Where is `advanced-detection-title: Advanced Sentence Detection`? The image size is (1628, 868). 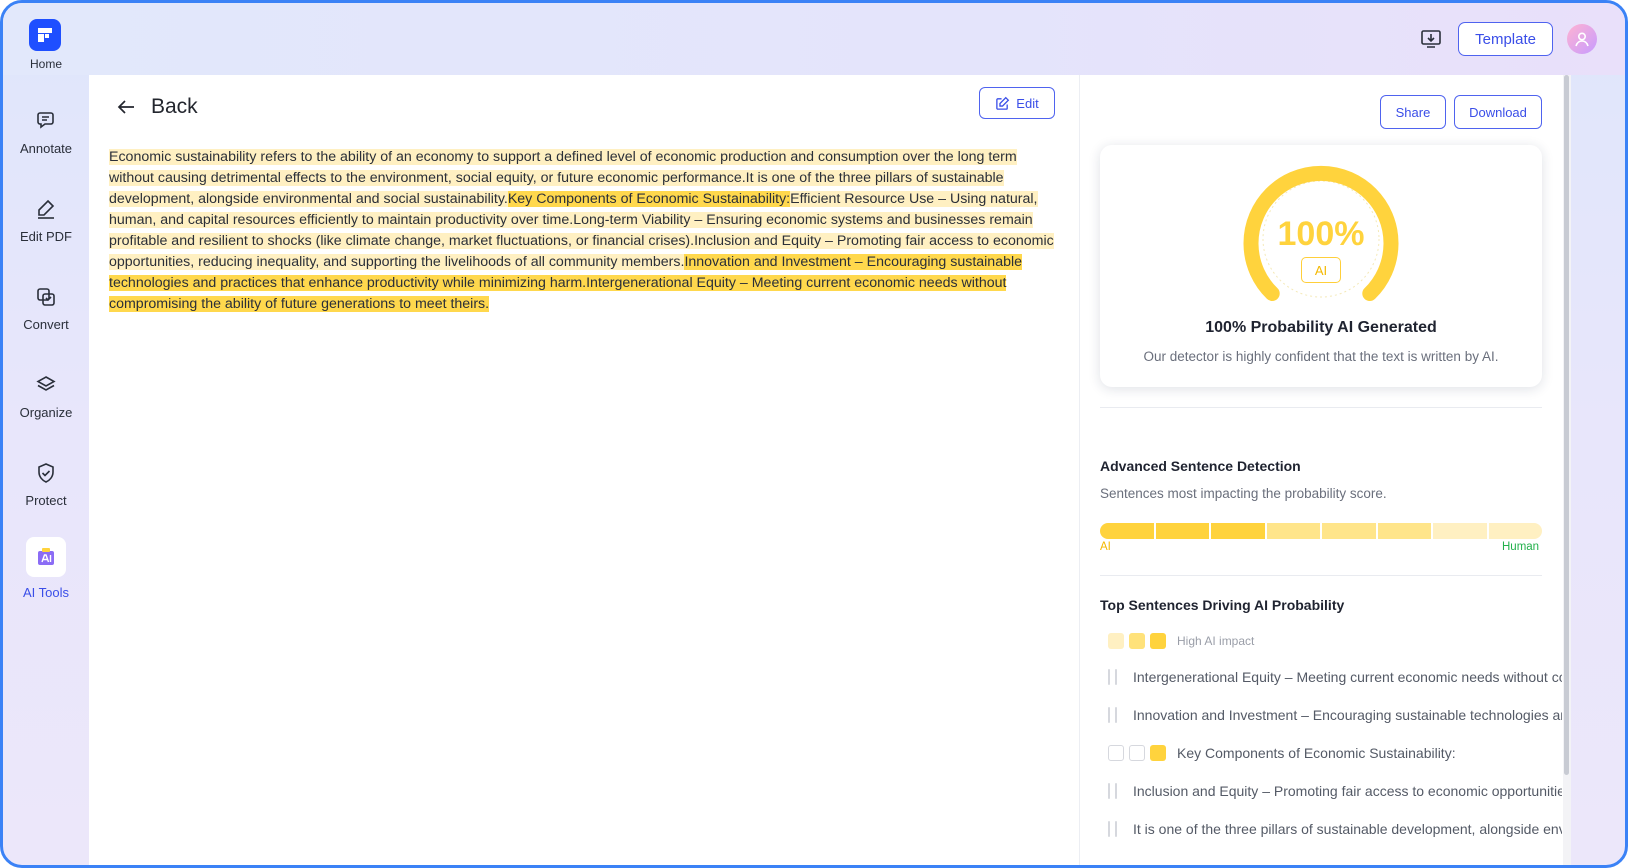
advanced-detection-title: Advanced Sentence Detection is located at coordinates (1200, 466).